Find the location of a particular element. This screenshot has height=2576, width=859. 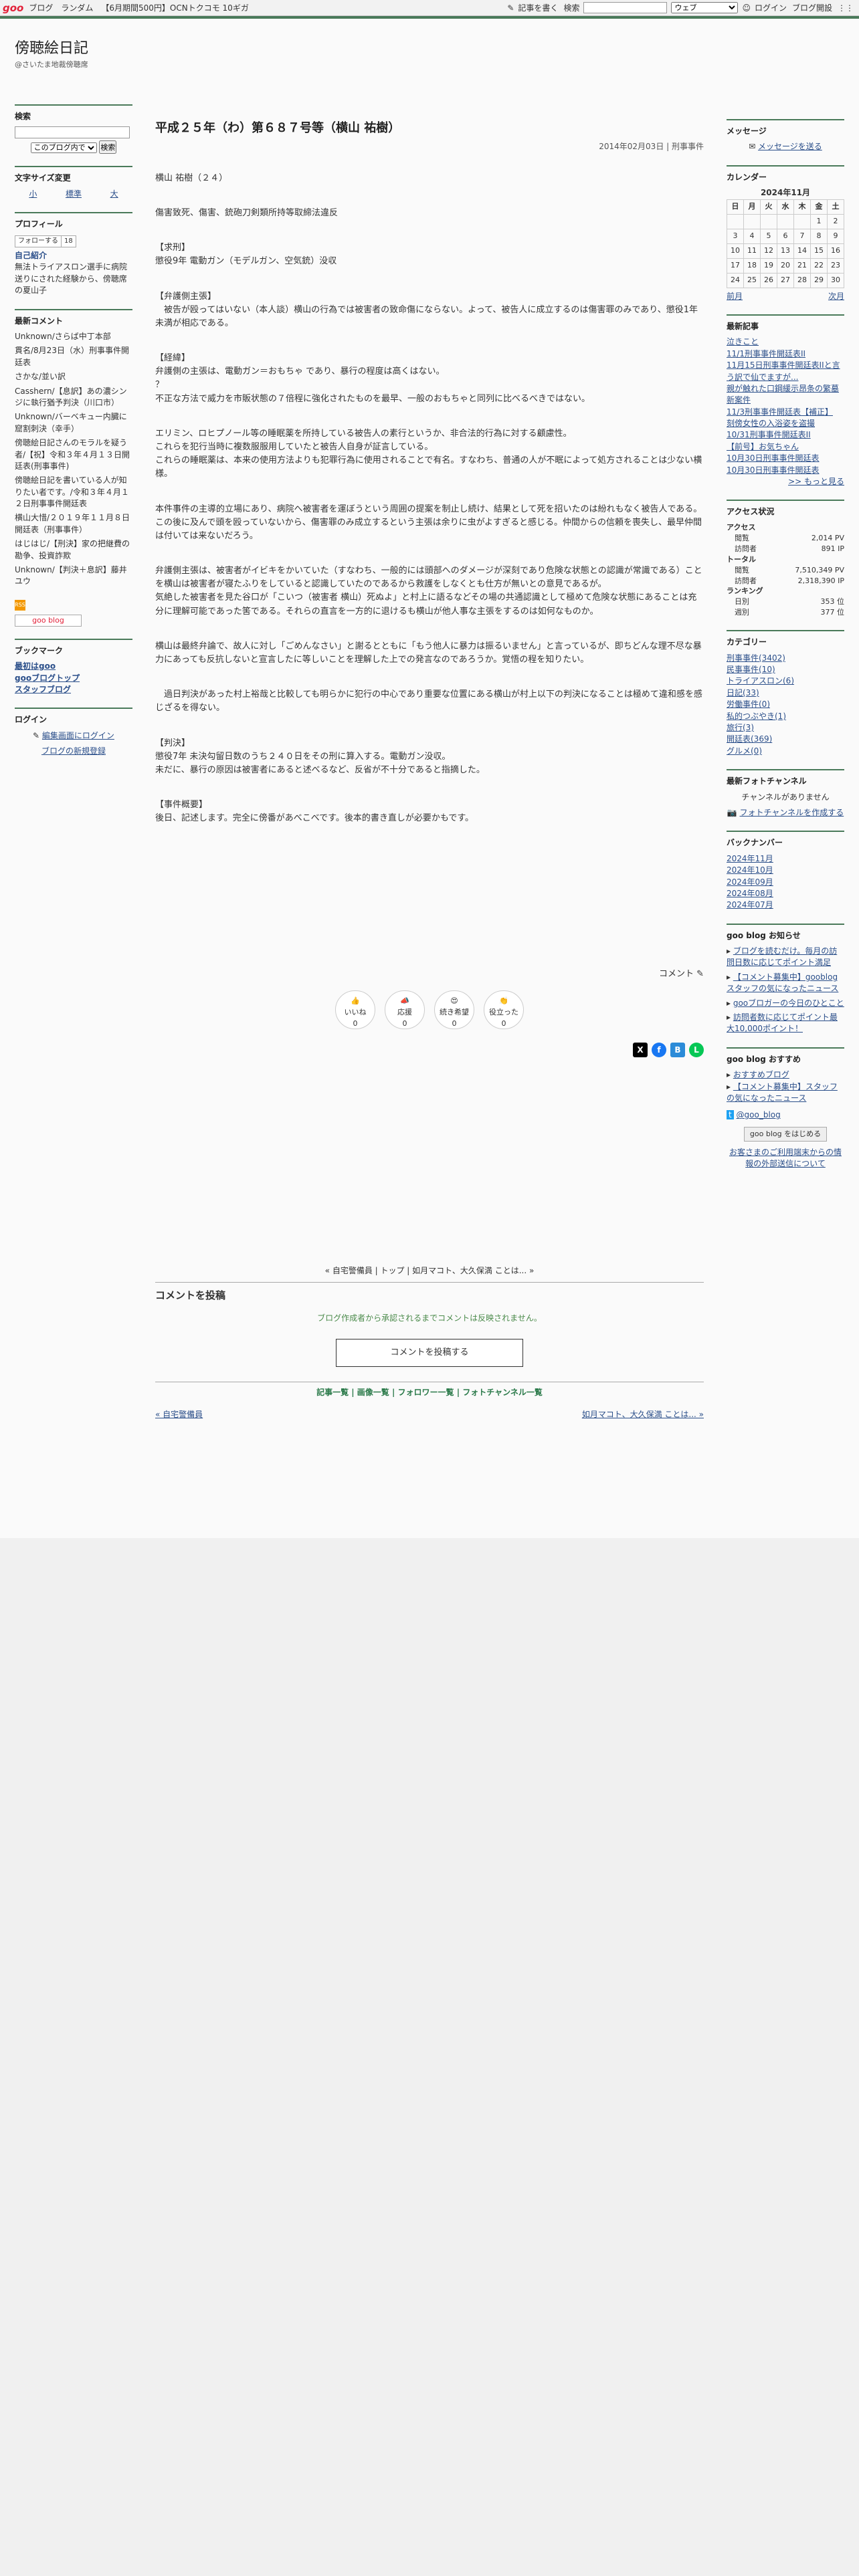

make-channel-link: フォトチャンネルを作成する is located at coordinates (792, 812).